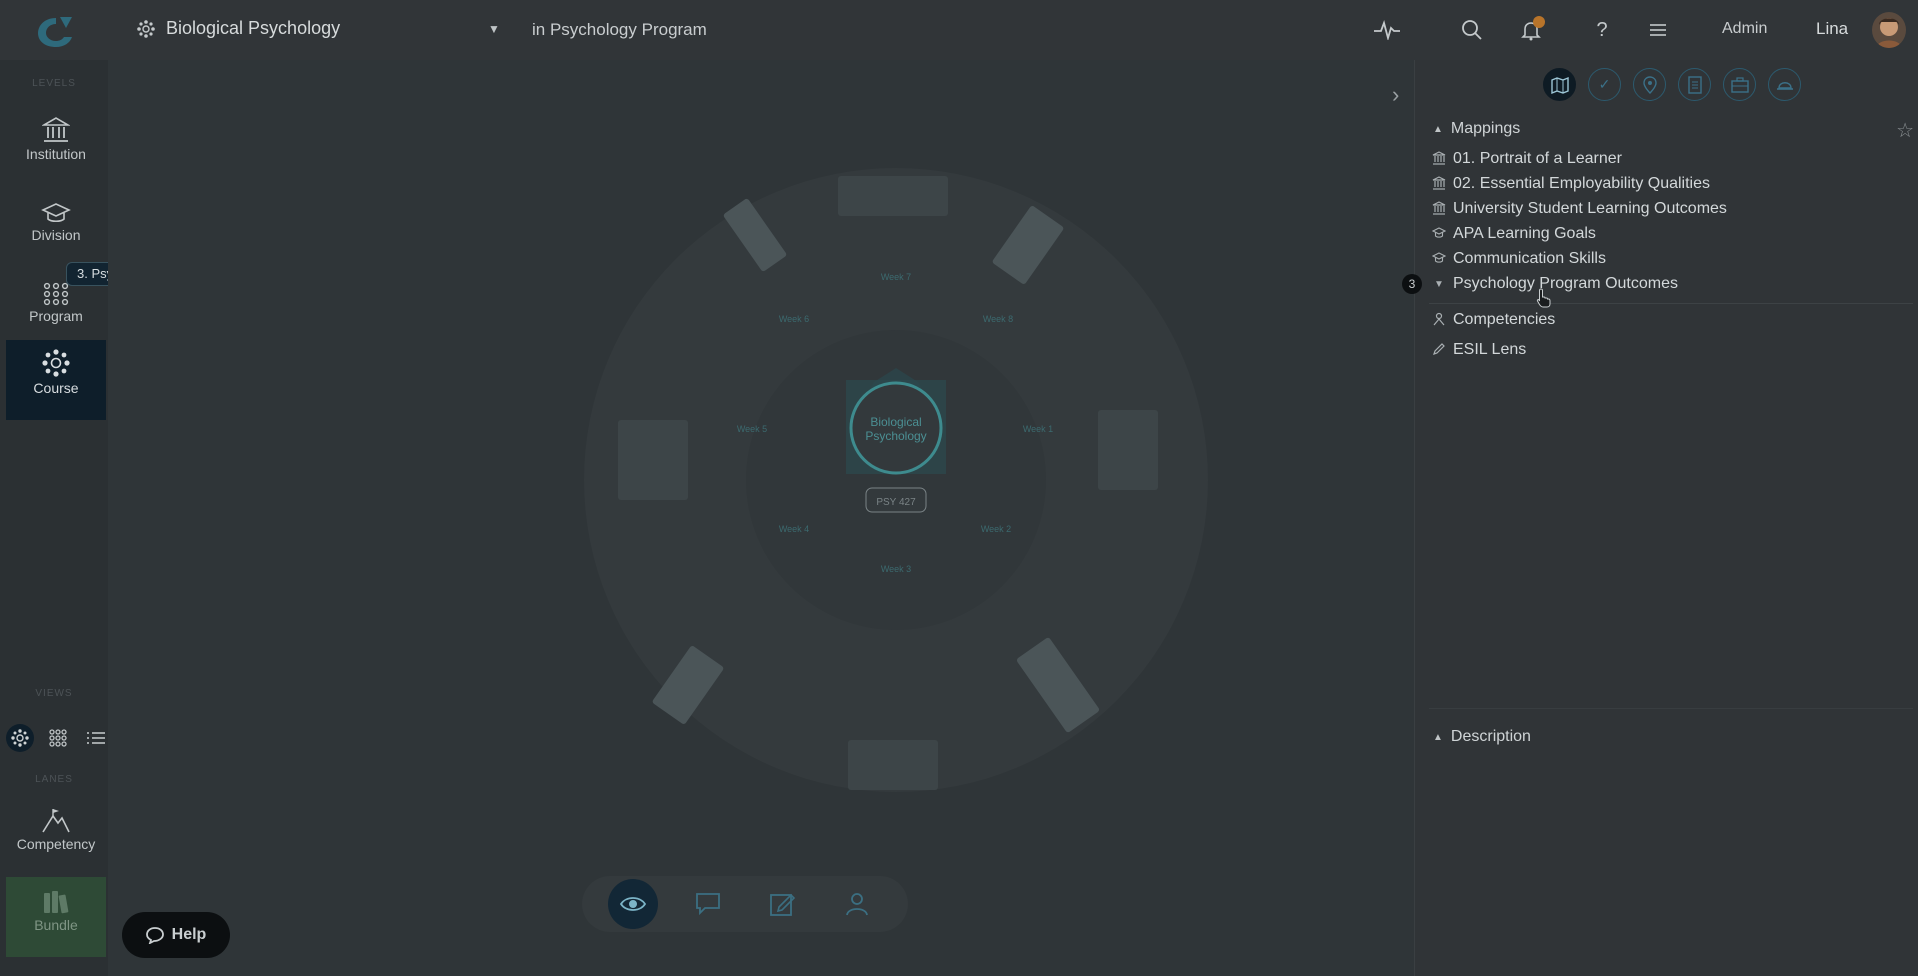  I want to click on nav-item-label: Institution, so click(56, 154).